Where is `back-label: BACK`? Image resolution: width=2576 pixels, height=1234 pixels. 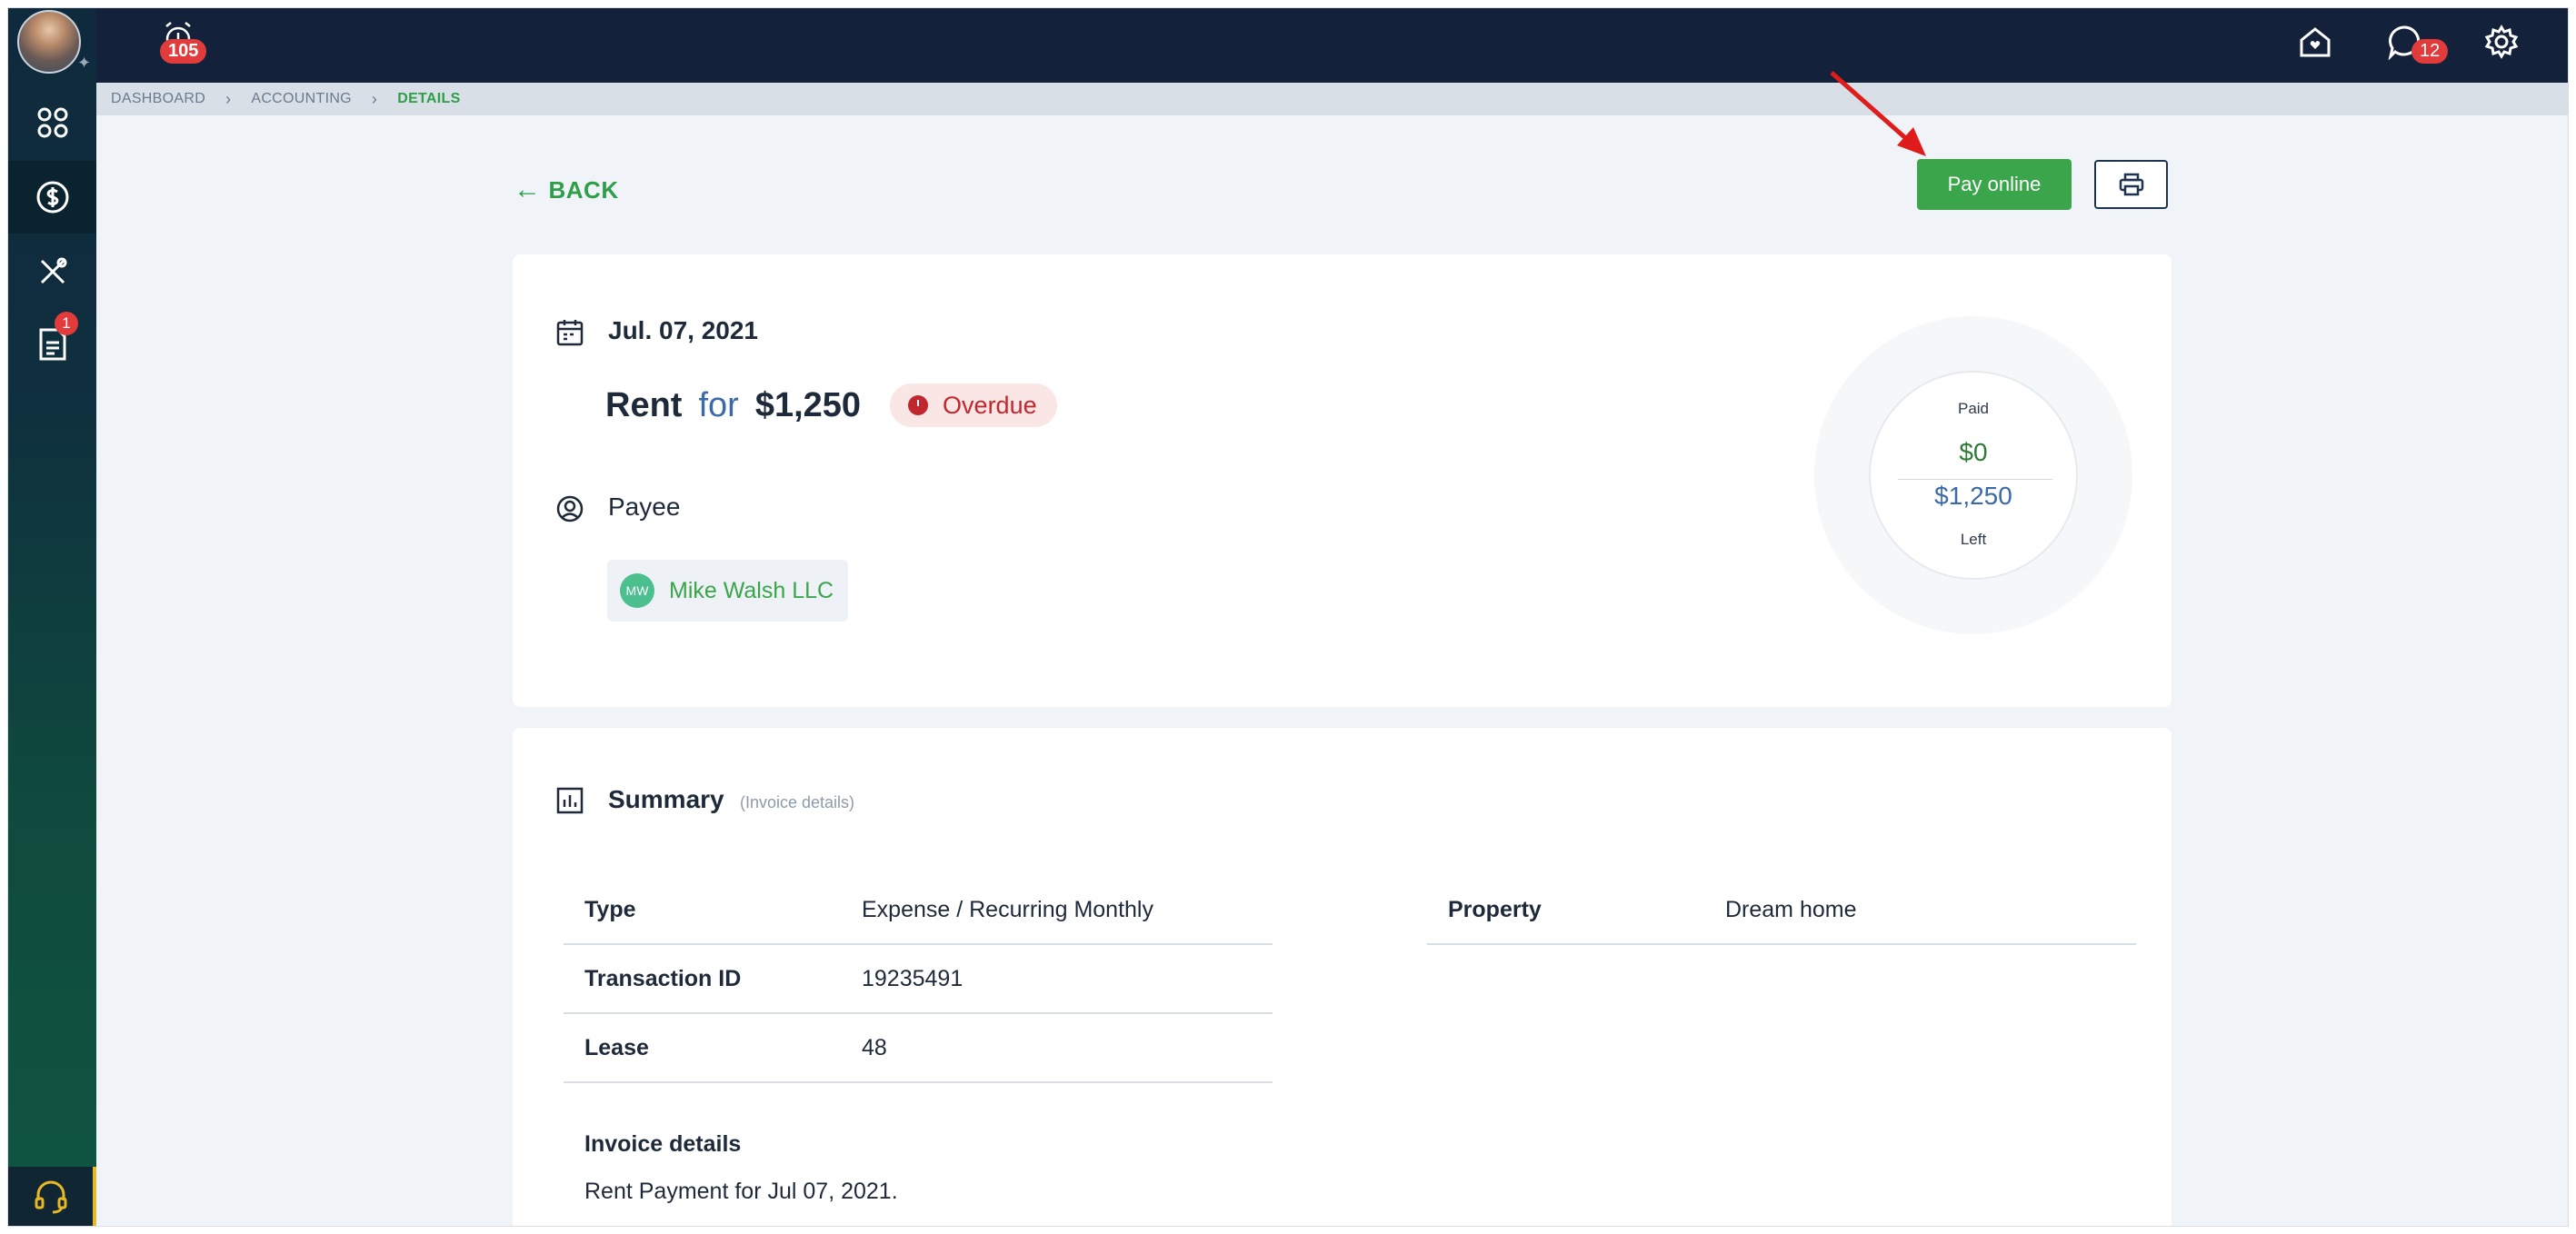 back-label: BACK is located at coordinates (583, 189).